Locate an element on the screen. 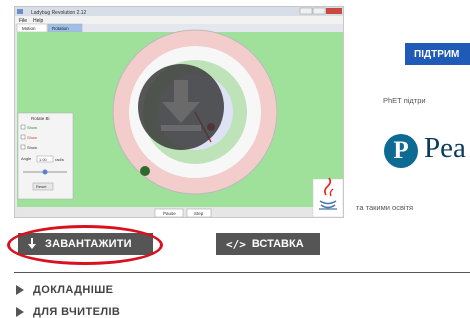  window-title: Ladybug Revolution 2.12 is located at coordinates (59, 13).